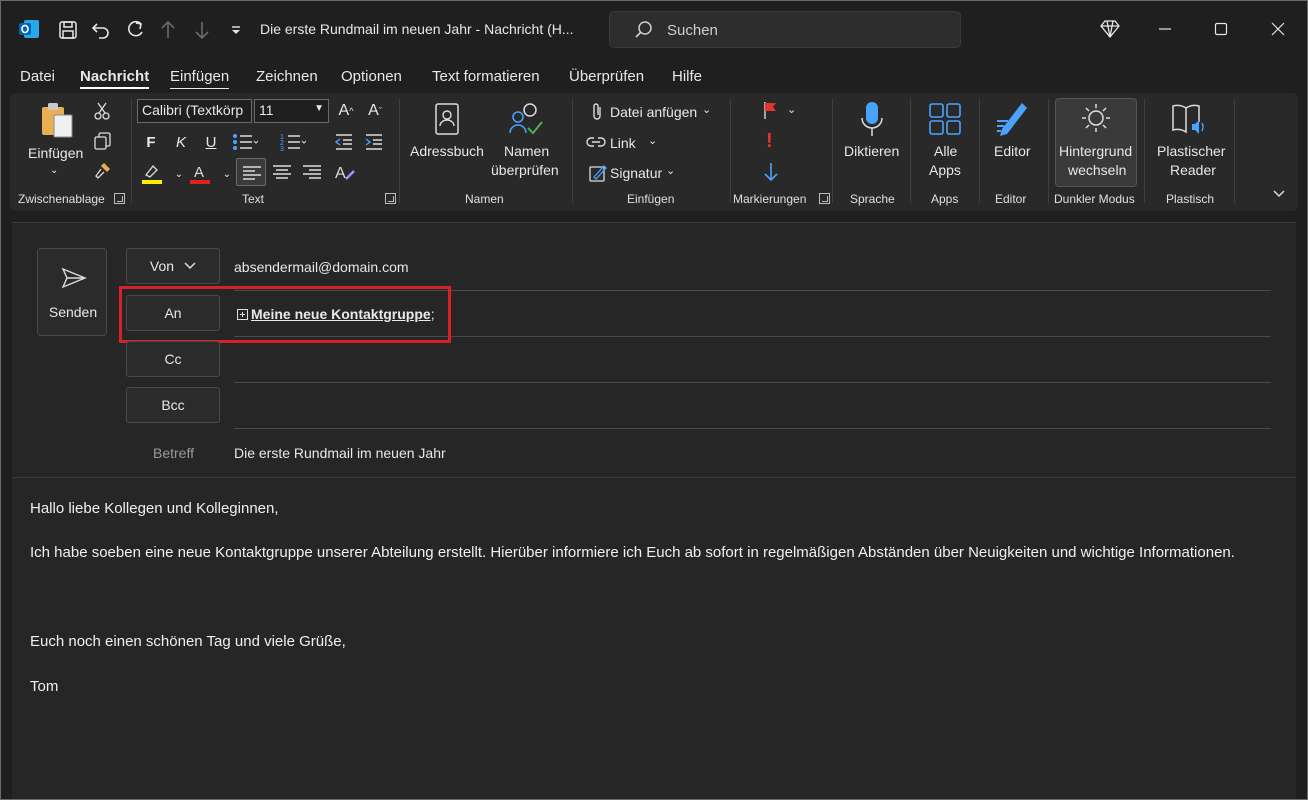 This screenshot has width=1308, height=800. What do you see at coordinates (650, 508) in the screenshot?
I see `body-greeting: Hallo liebe Kollegen und Kolleginnen,` at bounding box center [650, 508].